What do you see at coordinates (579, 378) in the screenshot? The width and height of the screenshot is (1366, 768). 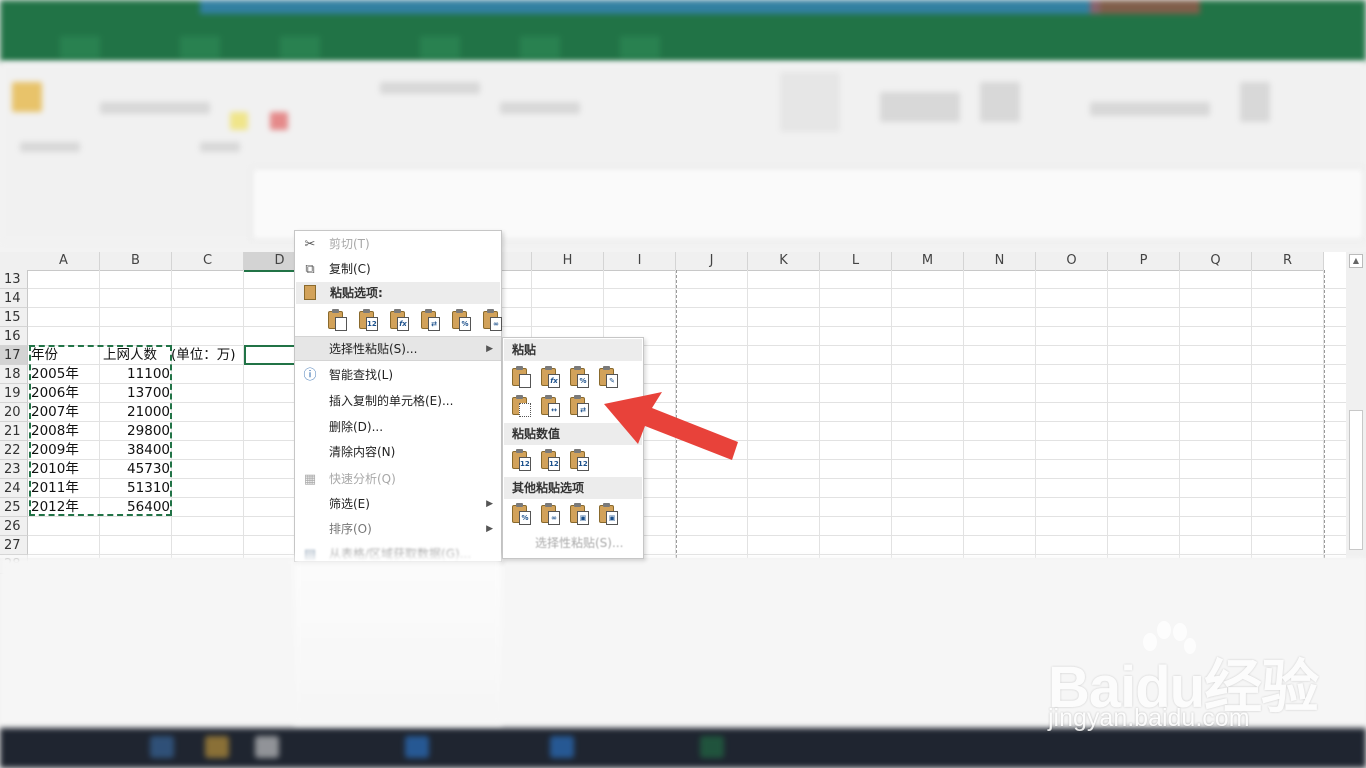 I see `paste-formulas-number-format-icon: %` at bounding box center [579, 378].